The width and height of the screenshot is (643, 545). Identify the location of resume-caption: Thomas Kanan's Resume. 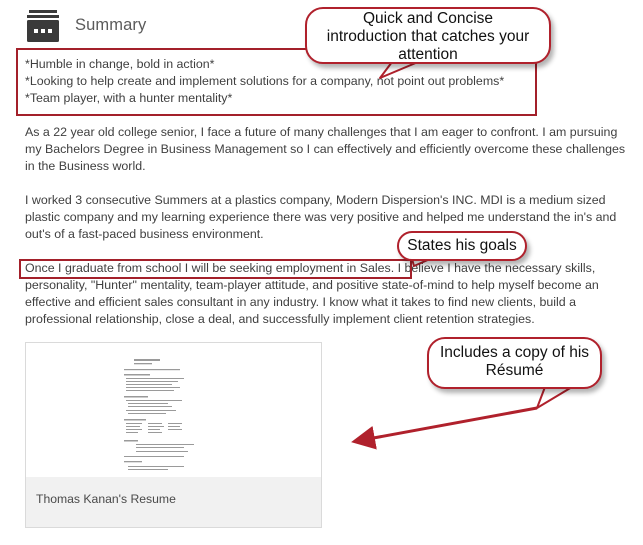
(106, 499).